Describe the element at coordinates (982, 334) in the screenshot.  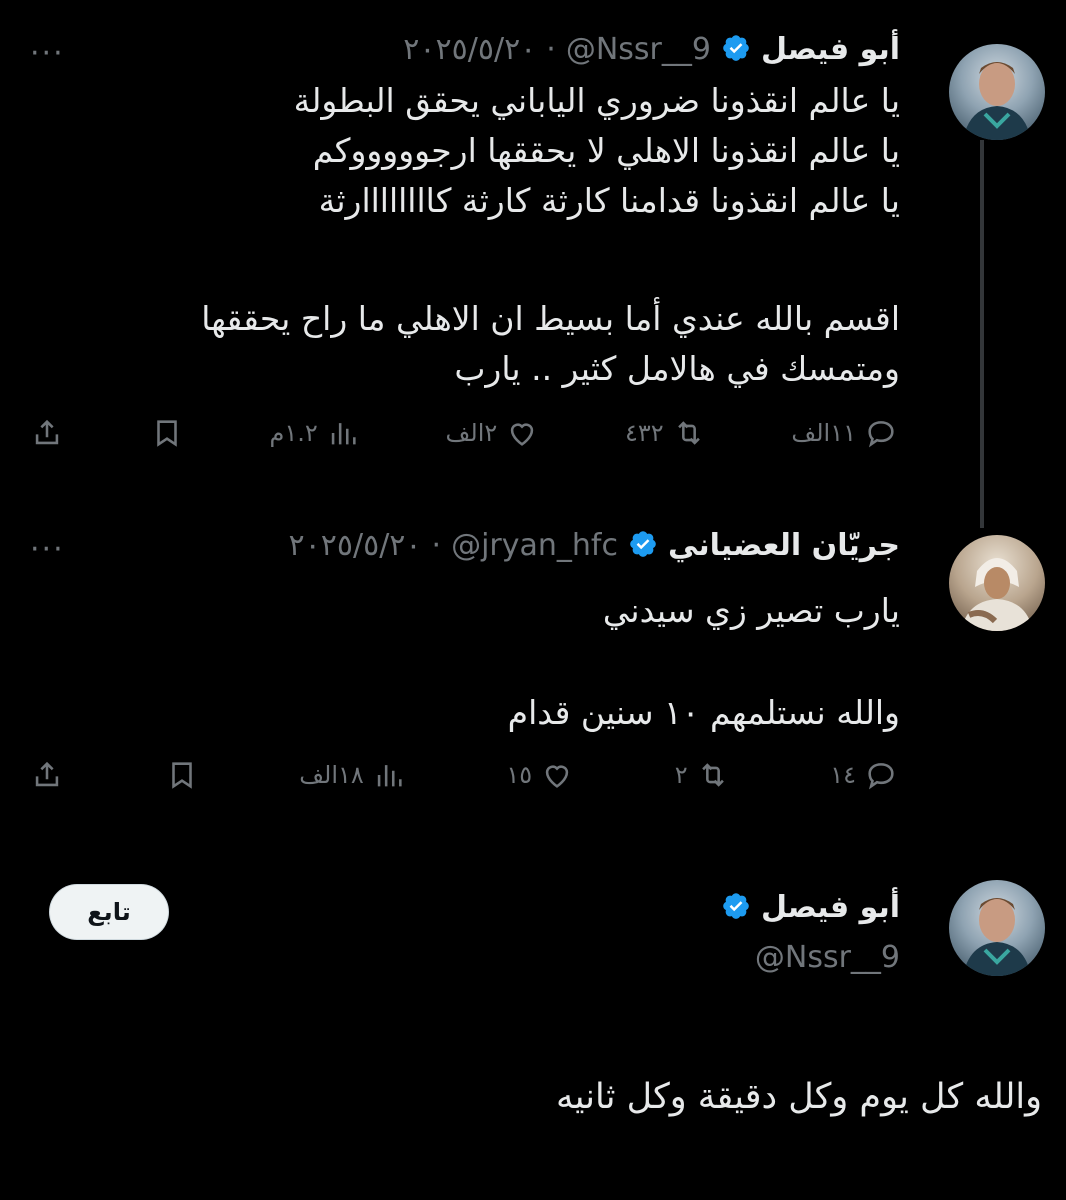
I see `thread-line` at that location.